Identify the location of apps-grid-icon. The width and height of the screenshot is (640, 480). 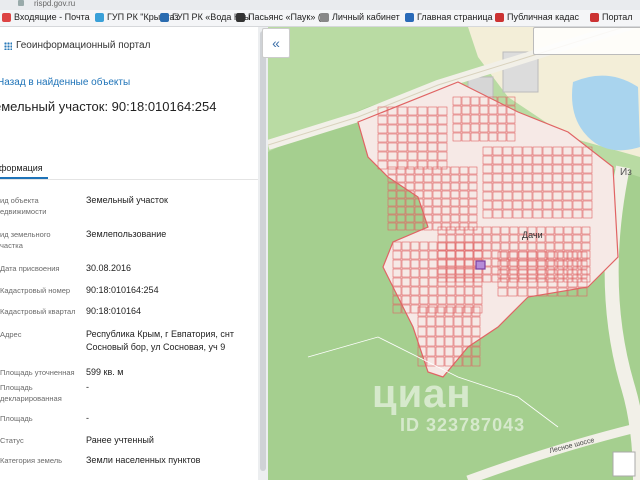
(8, 45).